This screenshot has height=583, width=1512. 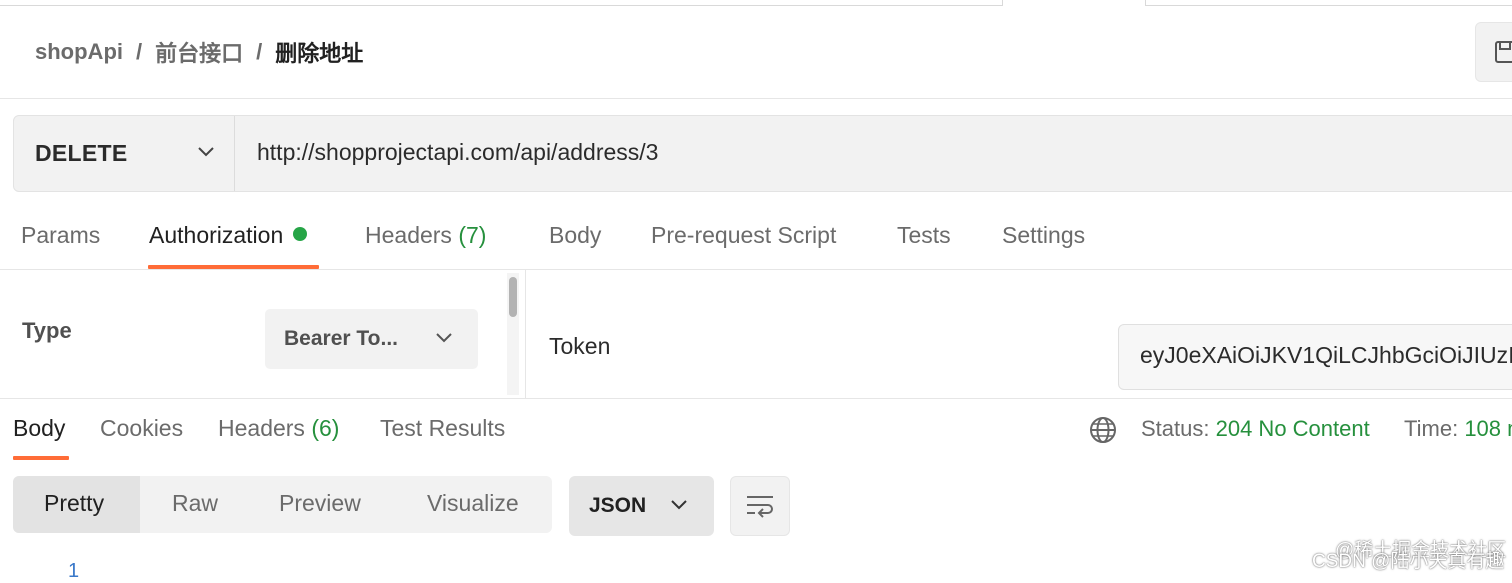 I want to click on top-tab-strip-right, so click(x=1328, y=3).